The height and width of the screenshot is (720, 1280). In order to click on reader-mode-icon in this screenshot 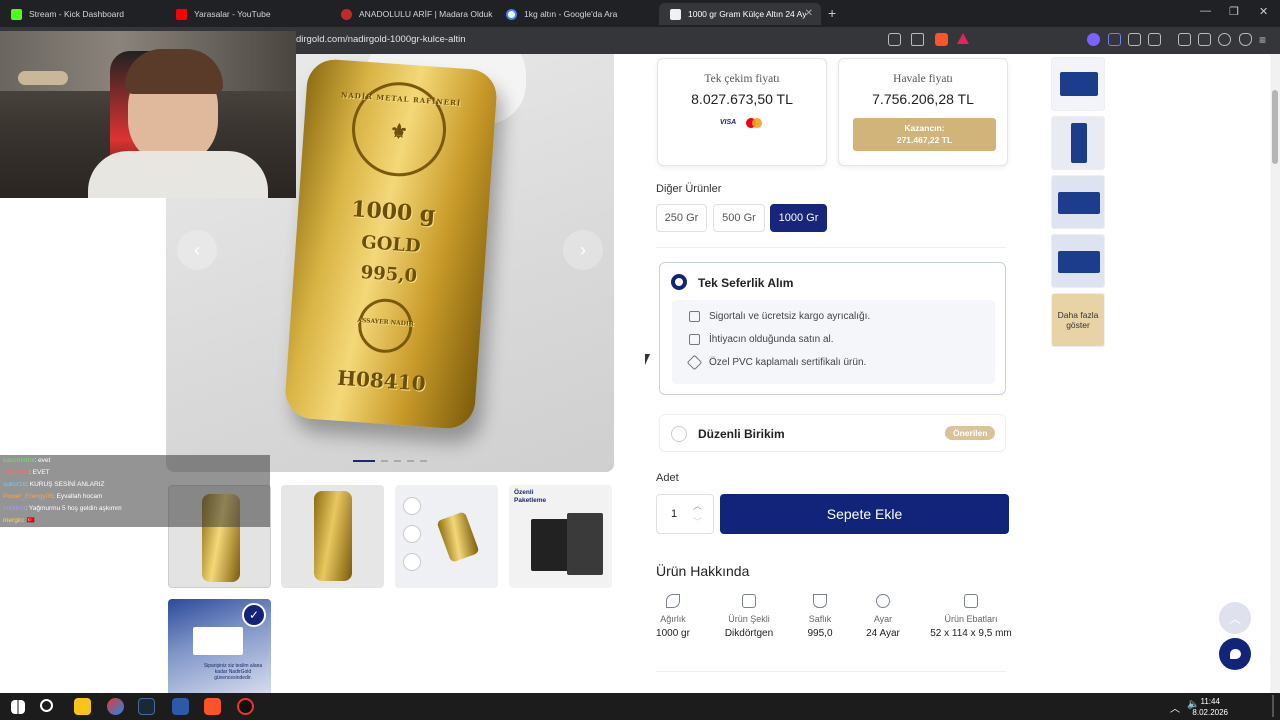, I will do `click(894, 39)`.